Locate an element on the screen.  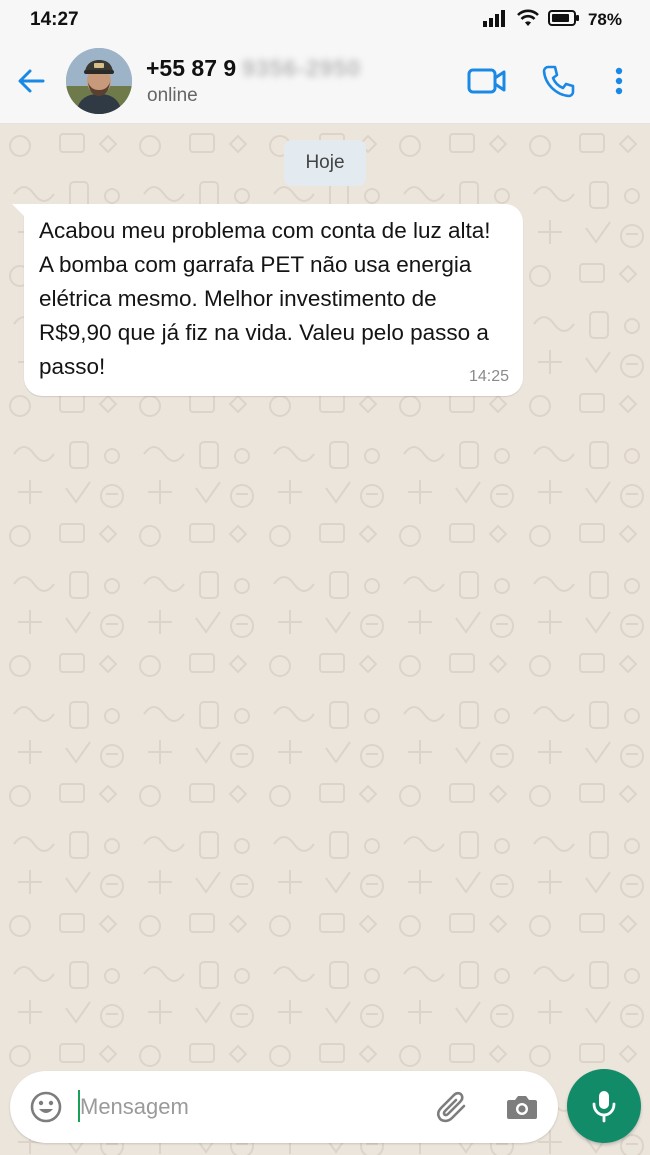
status-indicators: 78% is located at coordinates (552, 20).